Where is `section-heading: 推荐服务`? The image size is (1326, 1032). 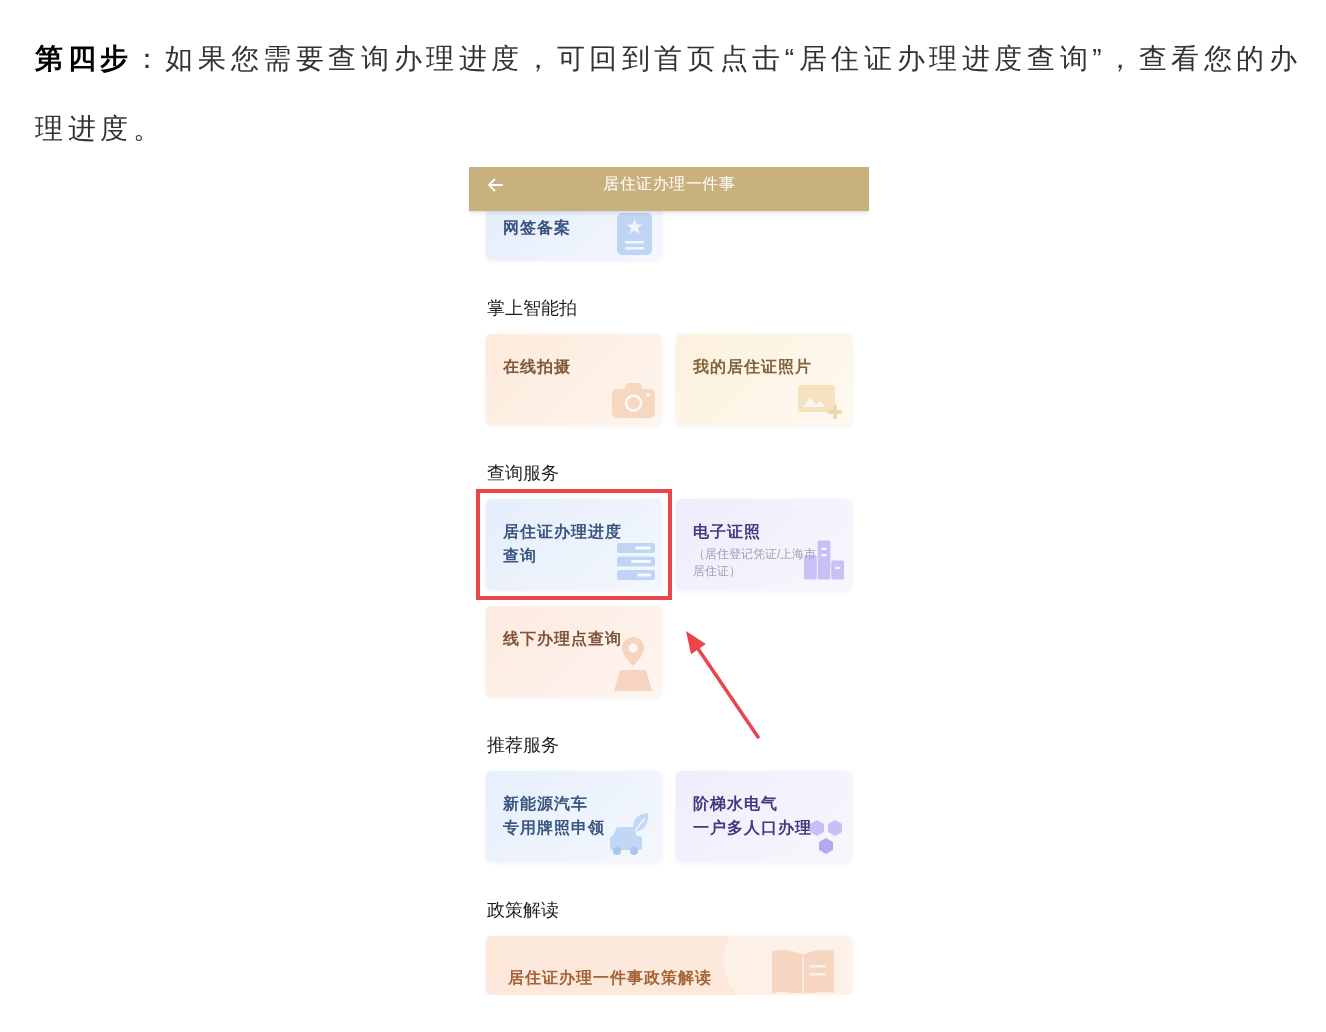
section-heading: 推荐服务 is located at coordinates (523, 745).